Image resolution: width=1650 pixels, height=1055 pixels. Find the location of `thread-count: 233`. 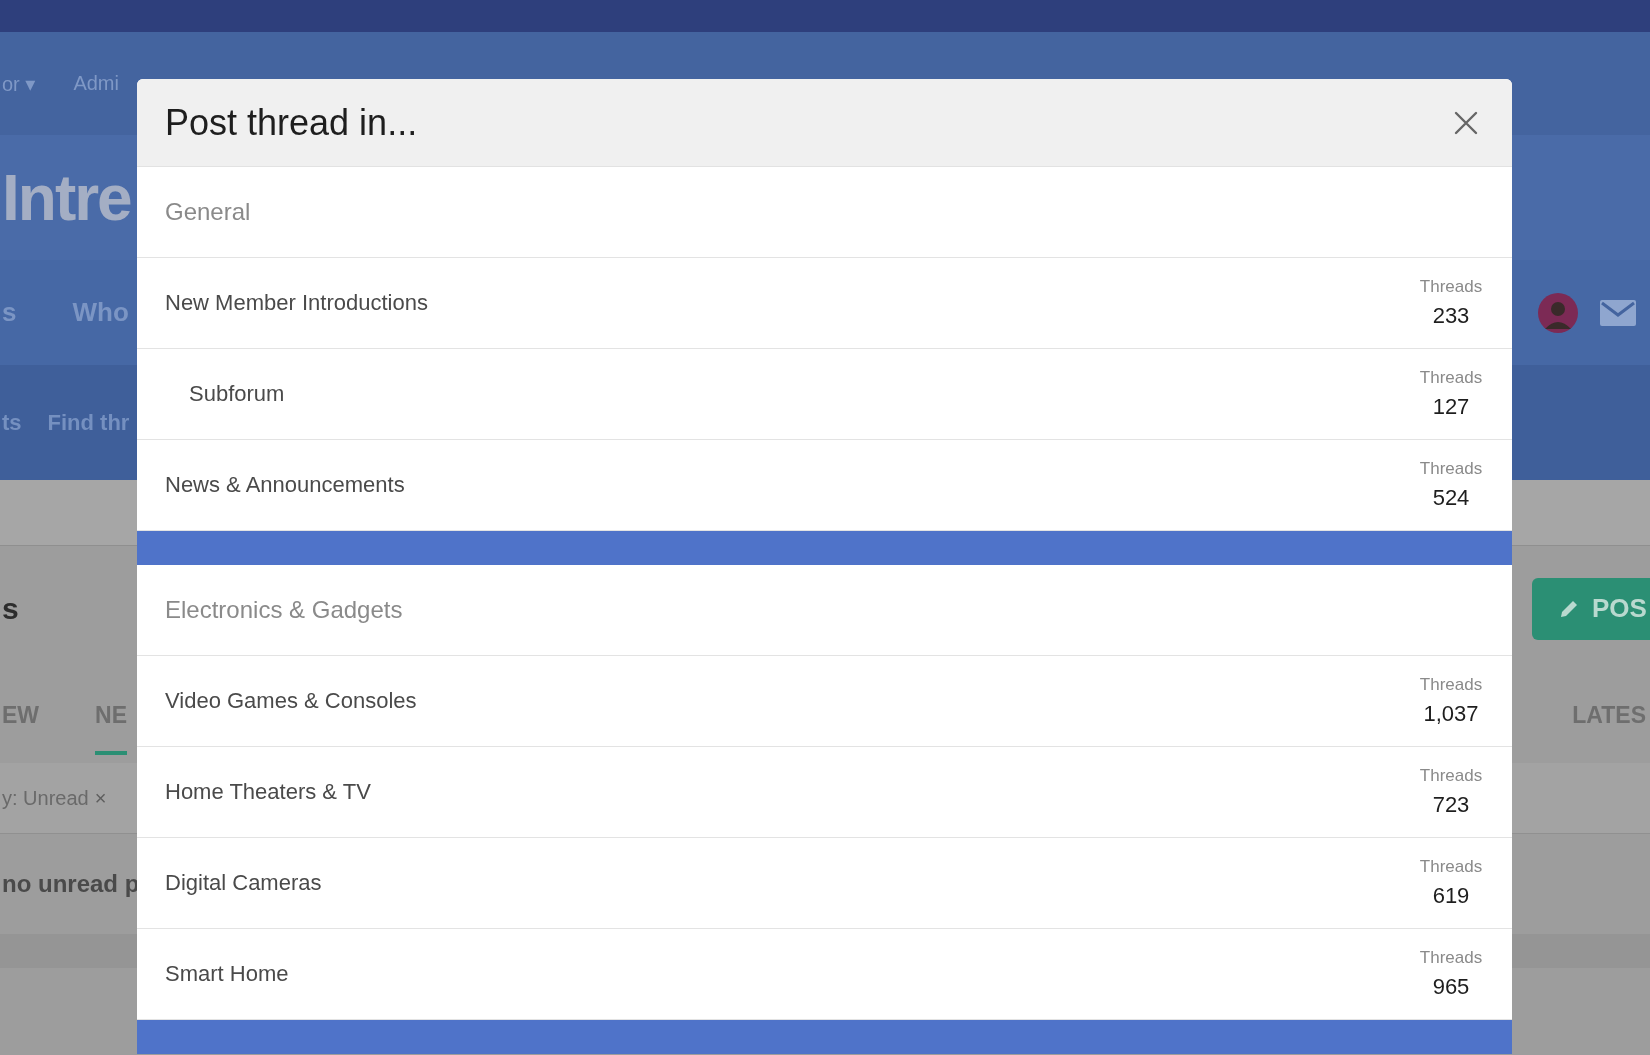

thread-count: 233 is located at coordinates (1451, 316).